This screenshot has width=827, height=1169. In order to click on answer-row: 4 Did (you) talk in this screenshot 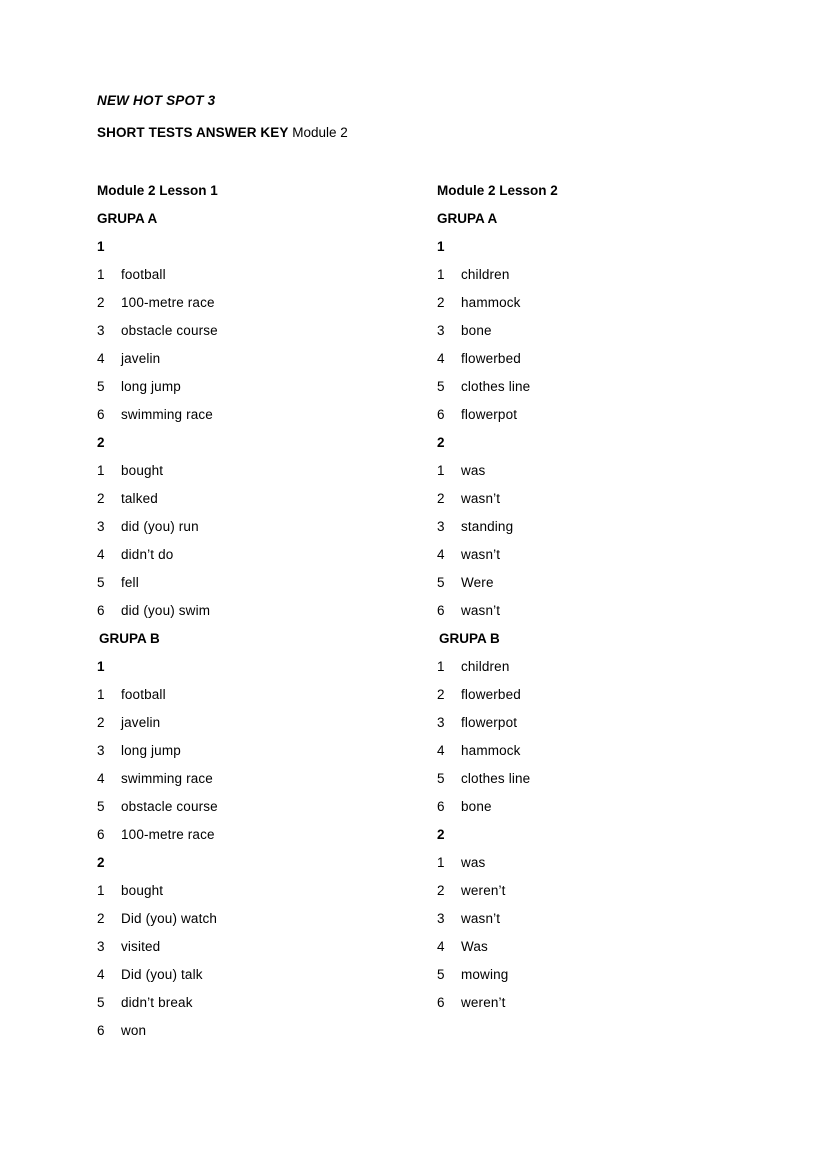, I will do `click(262, 980)`.